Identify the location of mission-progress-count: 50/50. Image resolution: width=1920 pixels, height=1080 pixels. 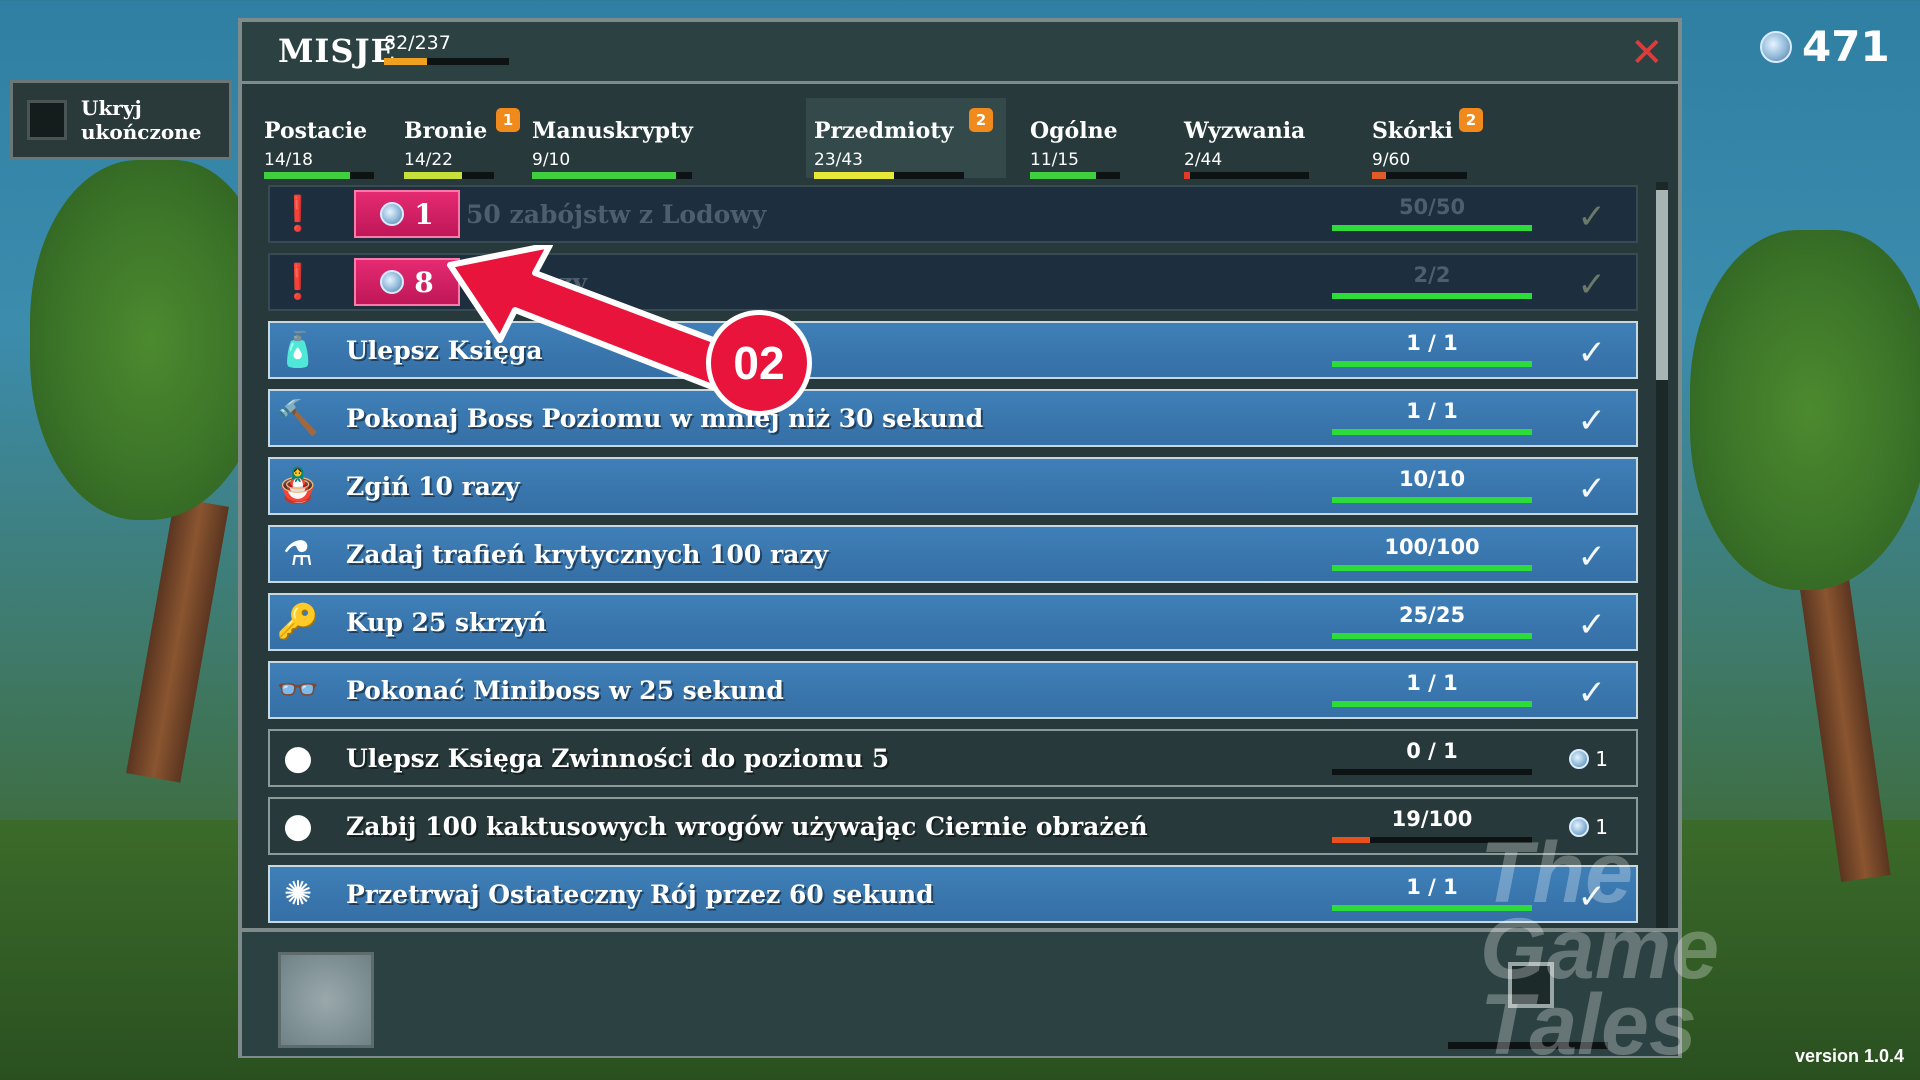
(1432, 207).